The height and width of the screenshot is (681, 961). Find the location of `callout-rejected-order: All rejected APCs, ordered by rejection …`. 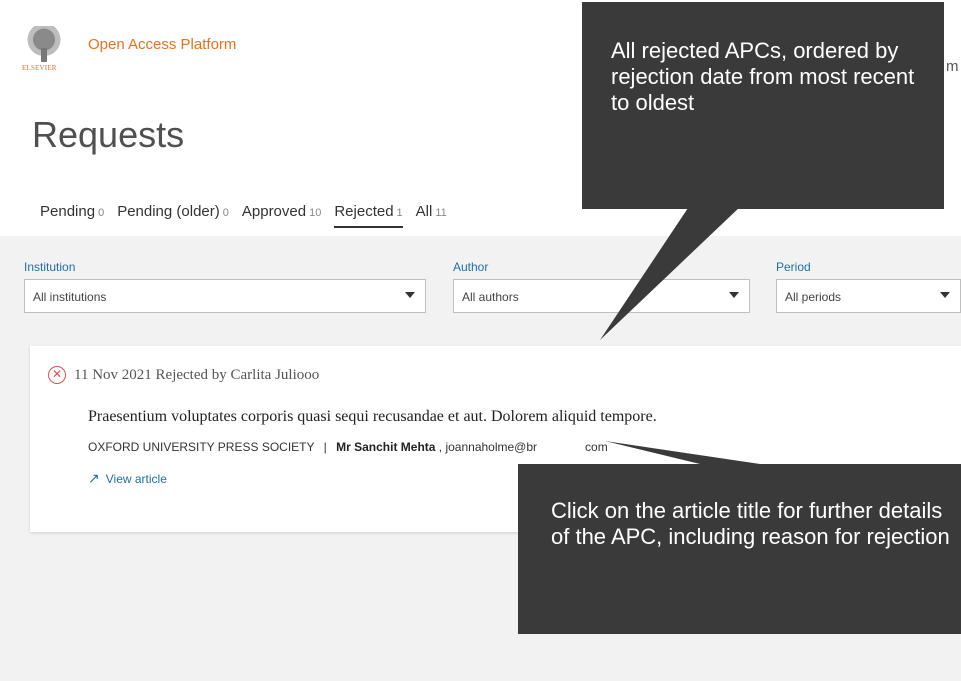

callout-rejected-order: All rejected APCs, ordered by rejection … is located at coordinates (763, 105).